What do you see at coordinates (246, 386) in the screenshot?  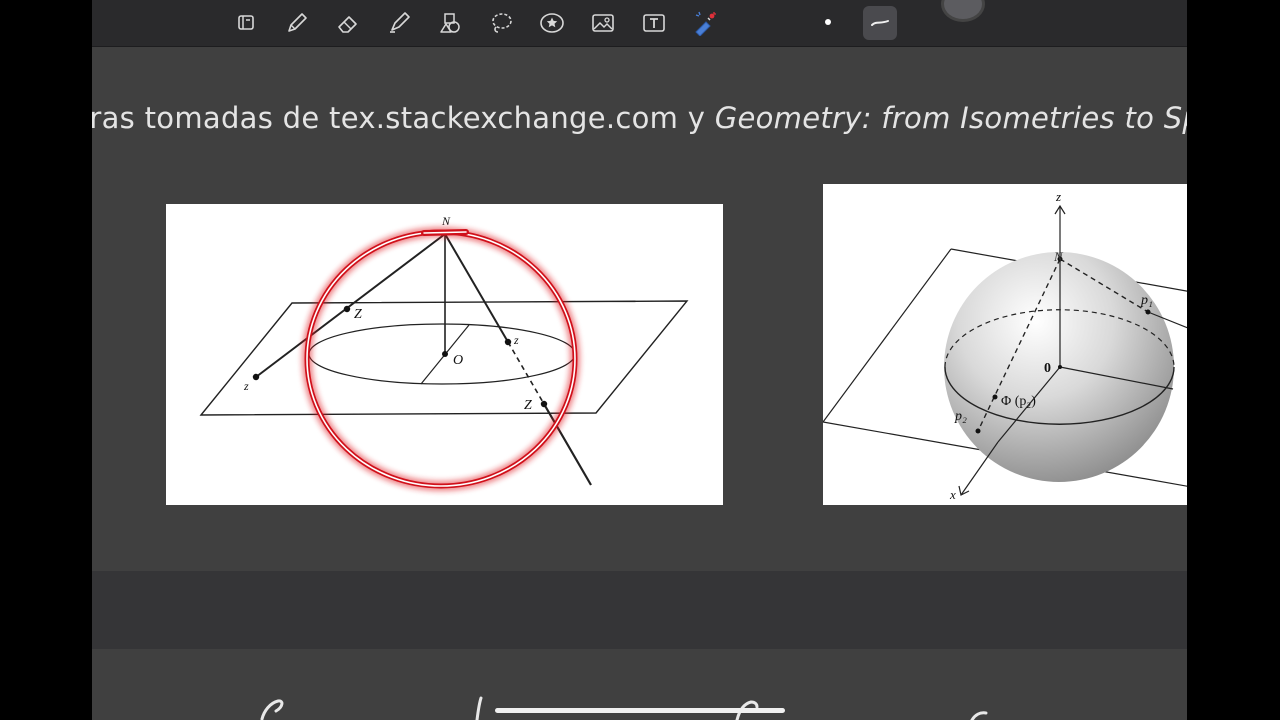 I see `label-z-lower-left: z` at bounding box center [246, 386].